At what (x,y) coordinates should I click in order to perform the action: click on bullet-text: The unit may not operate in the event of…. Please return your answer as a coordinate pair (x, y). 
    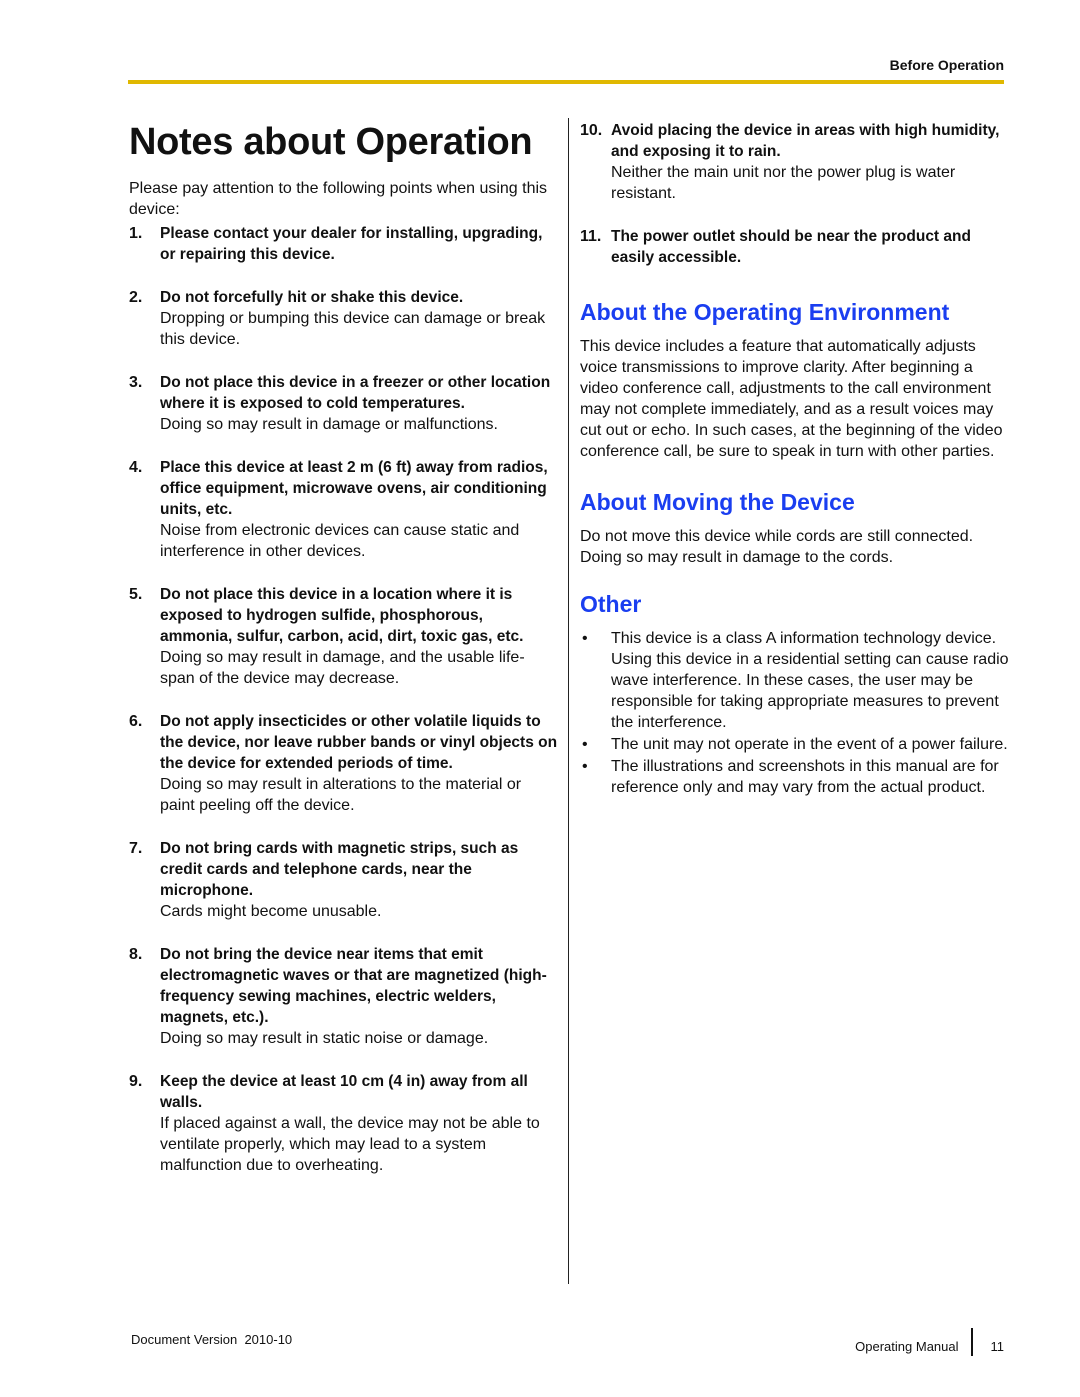
    Looking at the image, I should click on (809, 744).